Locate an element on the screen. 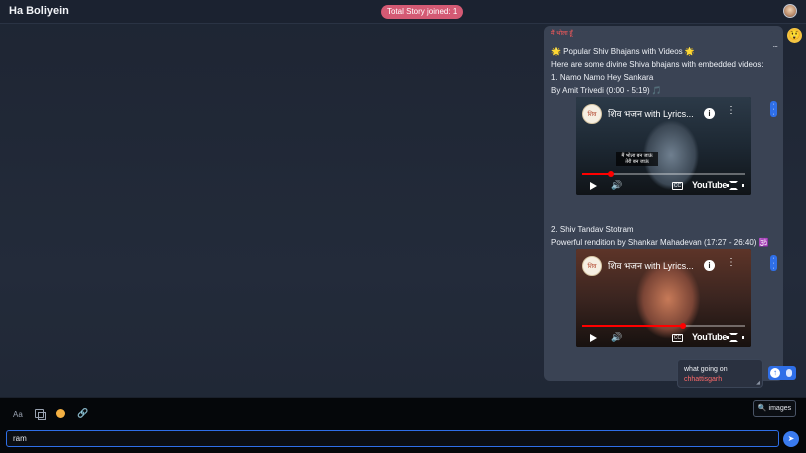 The width and height of the screenshot is (806, 453). images-button-label: images is located at coordinates (780, 408).